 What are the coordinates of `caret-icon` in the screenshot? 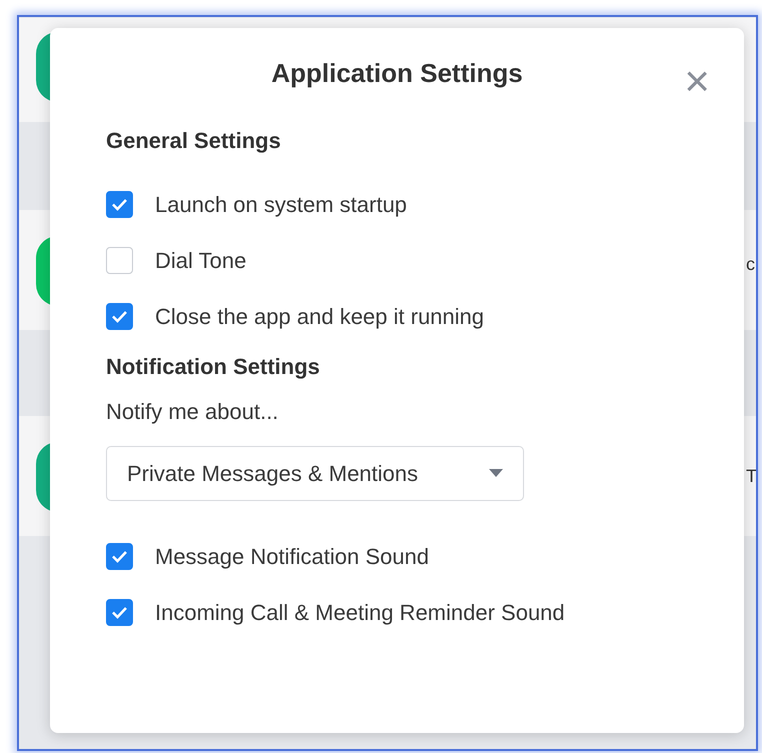 It's located at (496, 473).